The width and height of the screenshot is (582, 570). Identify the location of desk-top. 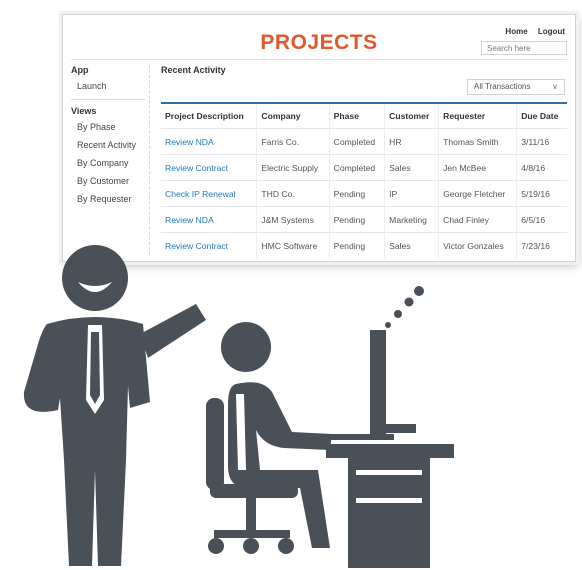
(390, 451).